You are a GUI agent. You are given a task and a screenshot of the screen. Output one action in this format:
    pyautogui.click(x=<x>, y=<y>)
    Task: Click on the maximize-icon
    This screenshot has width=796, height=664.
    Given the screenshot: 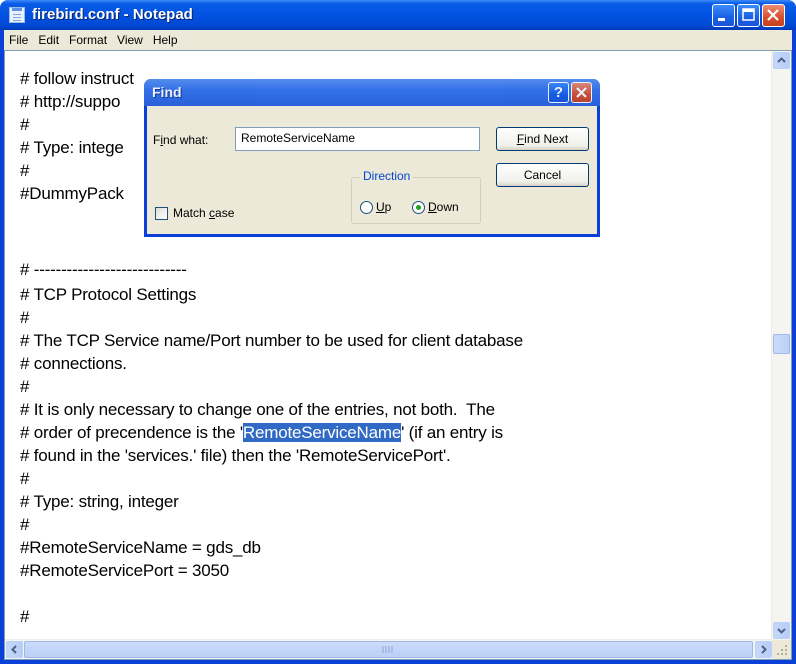 What is the action you would take?
    pyautogui.click(x=748, y=14)
    